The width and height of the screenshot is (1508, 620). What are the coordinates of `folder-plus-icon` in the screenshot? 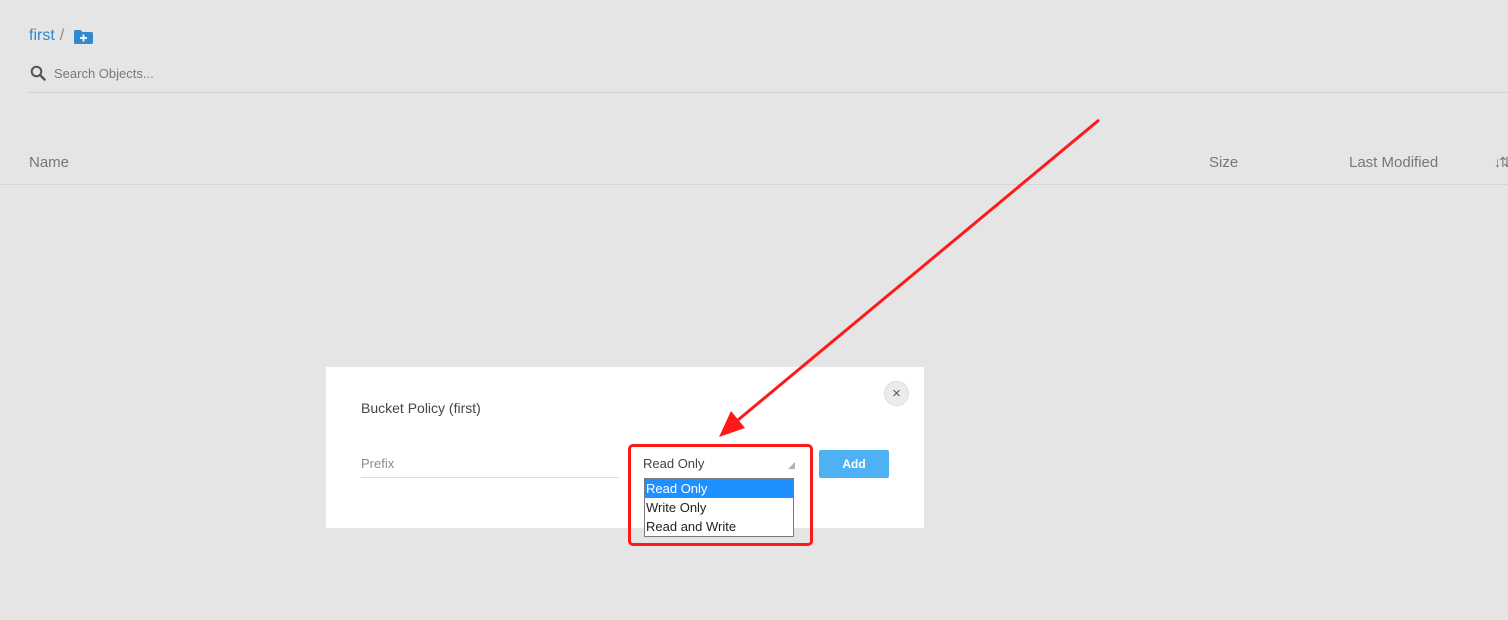 It's located at (83, 37).